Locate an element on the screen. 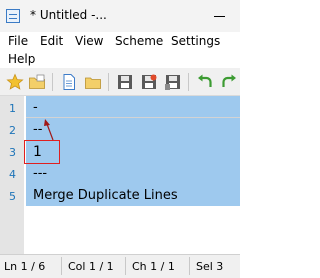 The width and height of the screenshot is (320, 278). annotation-arrow-icon is located at coordinates (49, 130).